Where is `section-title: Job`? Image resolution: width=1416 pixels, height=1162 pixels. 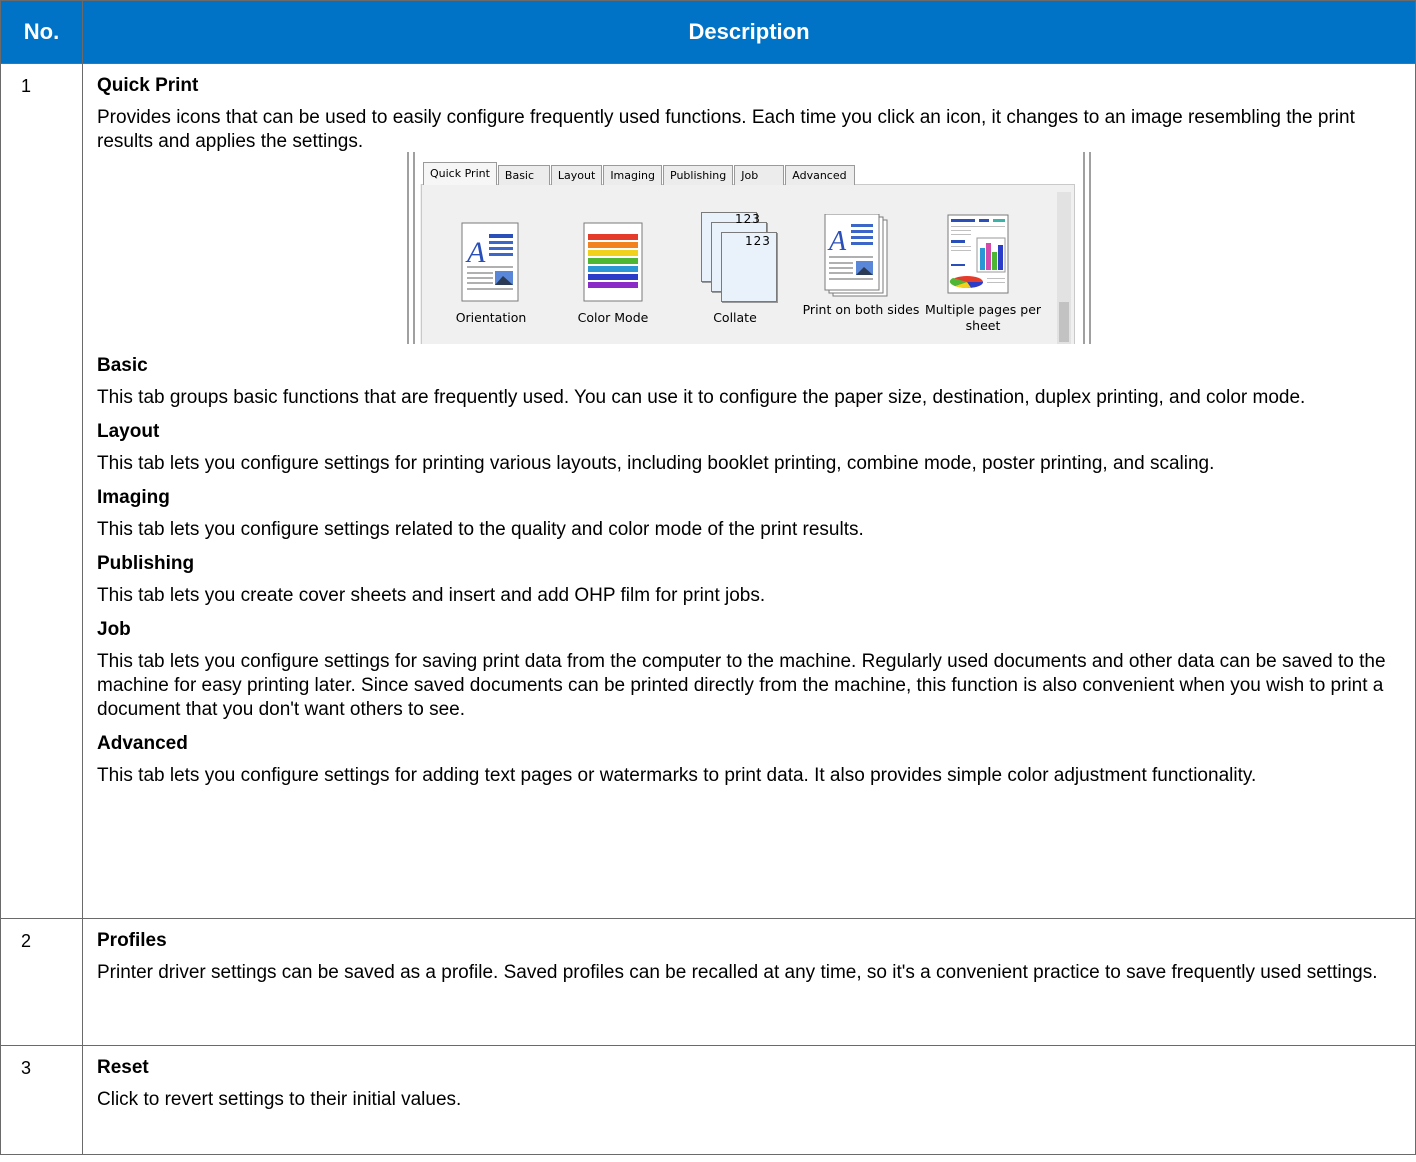 section-title: Job is located at coordinates (114, 629).